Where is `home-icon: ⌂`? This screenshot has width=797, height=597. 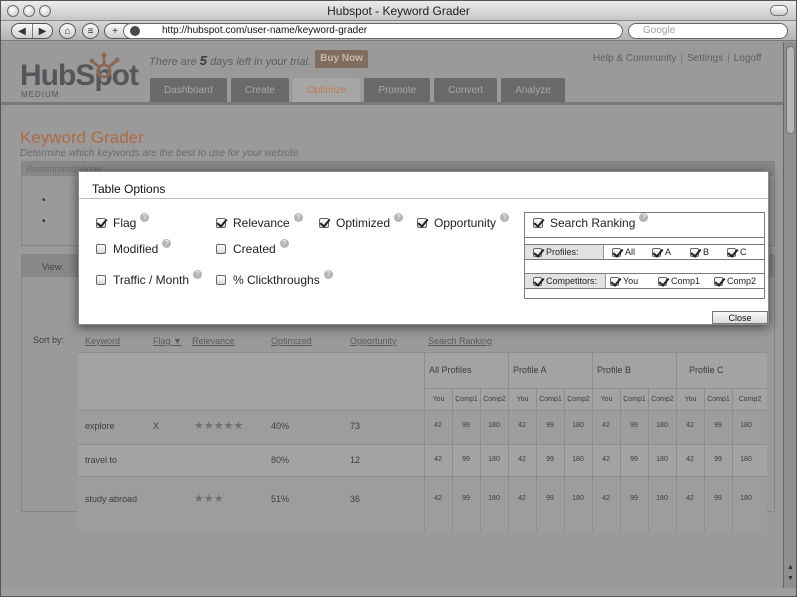
home-icon: ⌂ is located at coordinates (67, 31).